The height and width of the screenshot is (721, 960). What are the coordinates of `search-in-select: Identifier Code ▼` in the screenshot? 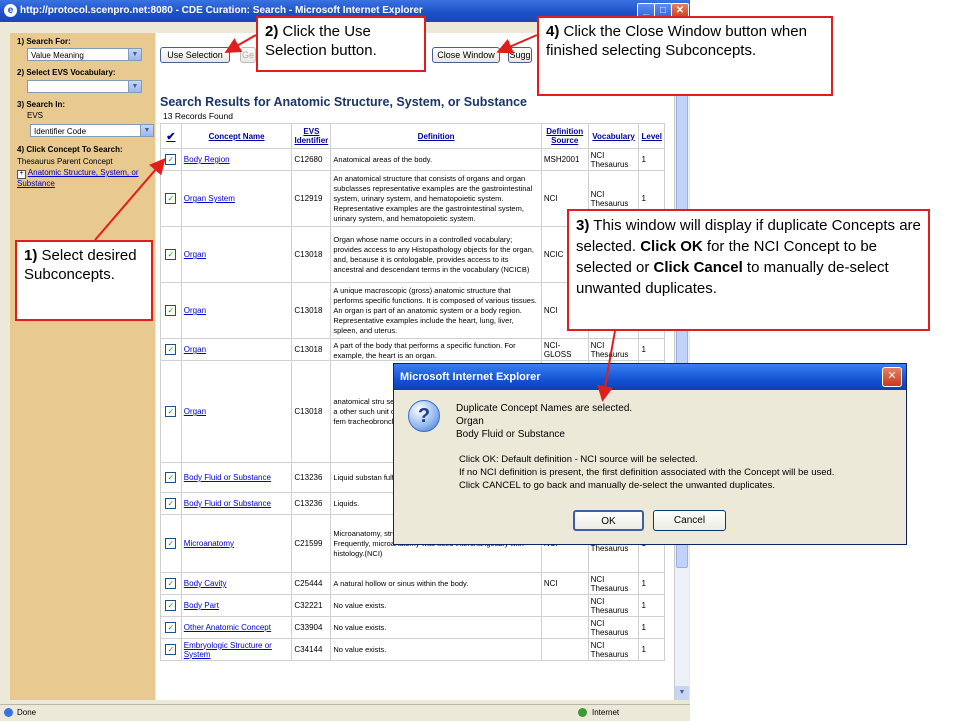 It's located at (92, 130).